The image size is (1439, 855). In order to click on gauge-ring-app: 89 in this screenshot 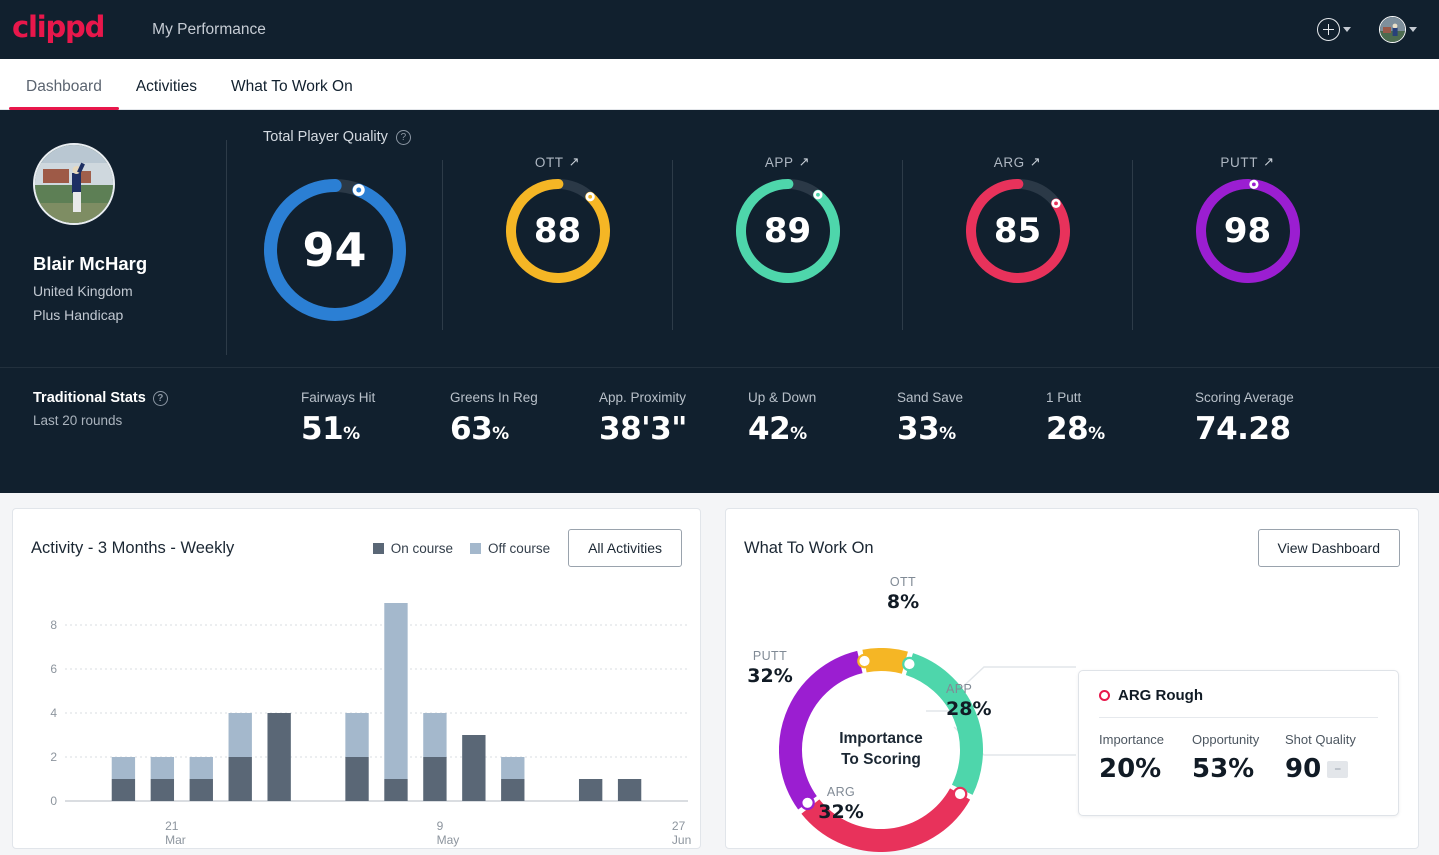, I will do `click(787, 231)`.